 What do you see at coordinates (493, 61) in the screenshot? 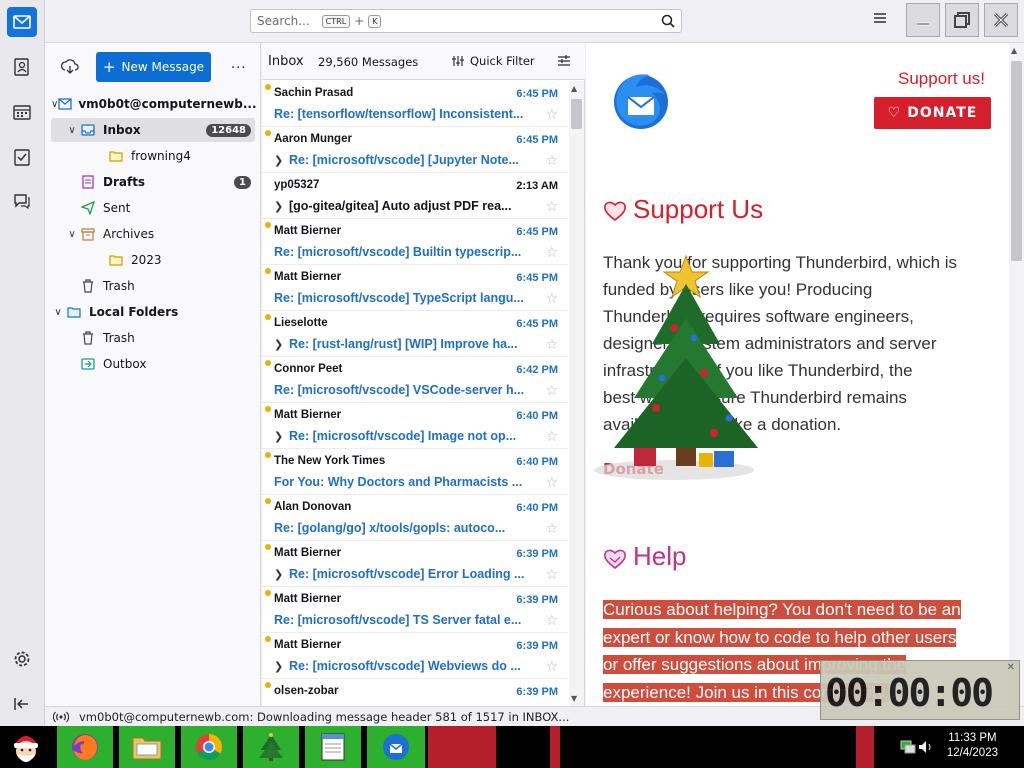
I see `quick-filter-button: Quick Filter` at bounding box center [493, 61].